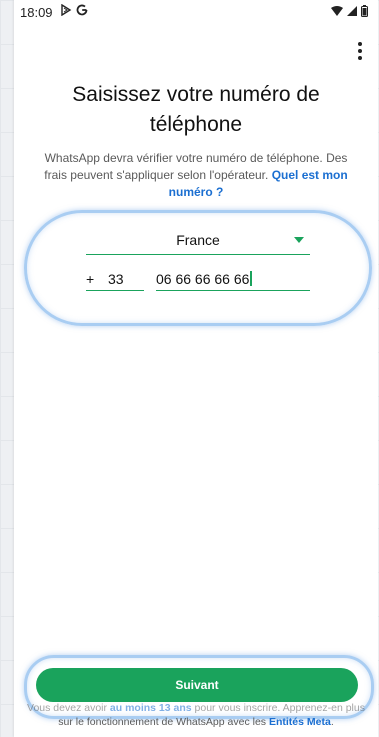 This screenshot has width=379, height=737. What do you see at coordinates (364, 11) in the screenshot?
I see `battery-icon` at bounding box center [364, 11].